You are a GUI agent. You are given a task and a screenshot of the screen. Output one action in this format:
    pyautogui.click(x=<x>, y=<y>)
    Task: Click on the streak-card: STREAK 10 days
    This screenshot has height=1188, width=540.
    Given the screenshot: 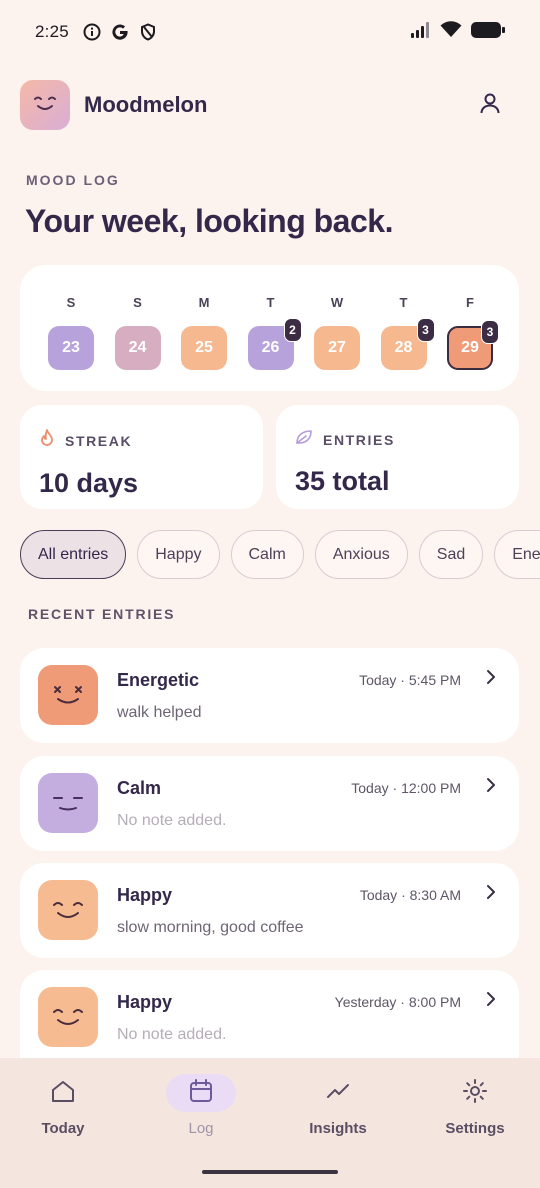 What is the action you would take?
    pyautogui.click(x=141, y=457)
    